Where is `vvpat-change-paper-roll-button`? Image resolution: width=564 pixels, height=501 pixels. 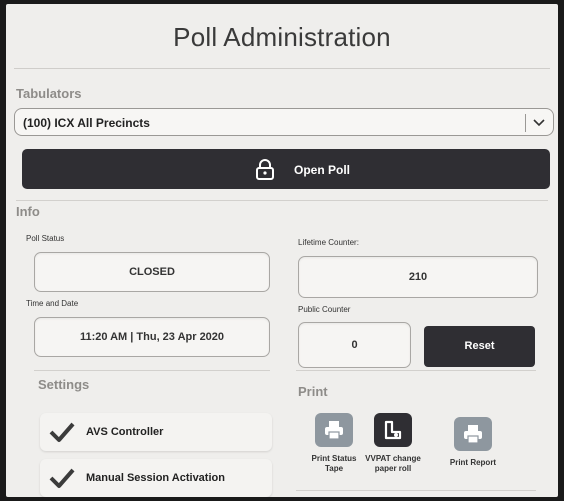
vvpat-change-paper-roll-button is located at coordinates (393, 430).